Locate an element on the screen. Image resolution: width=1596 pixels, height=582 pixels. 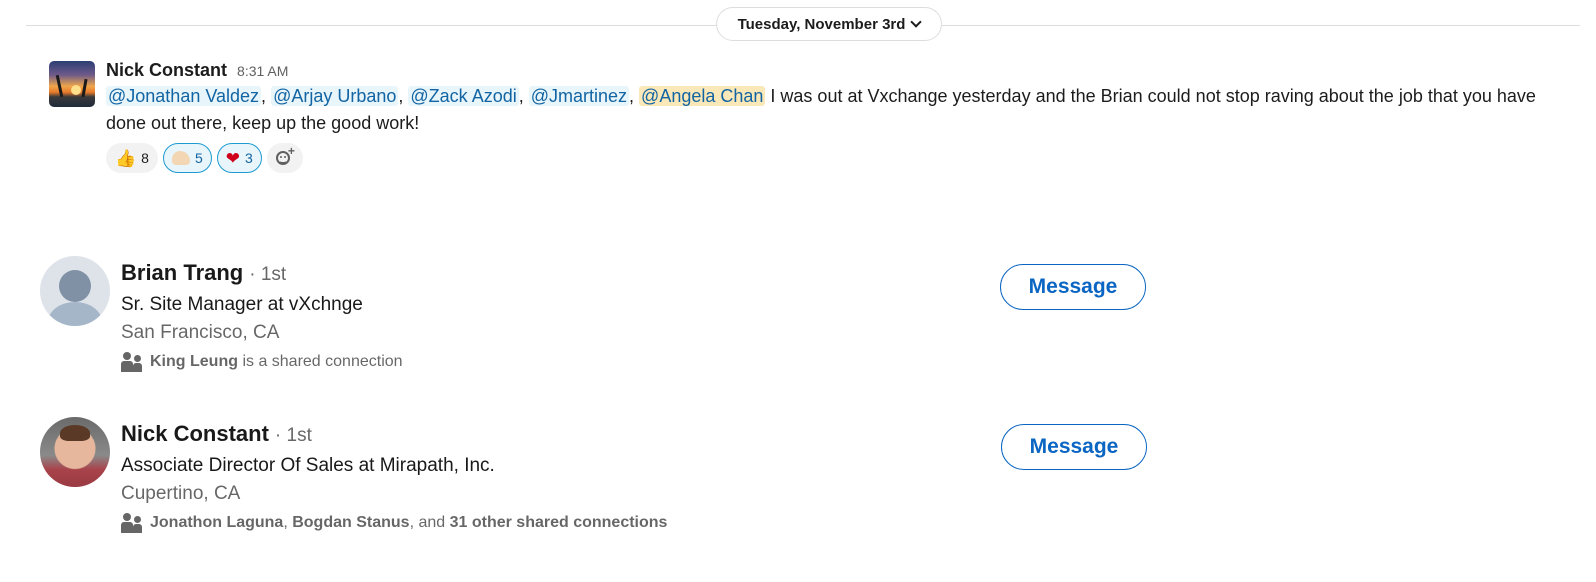
shared-connections: King Leung is a shared connection is located at coordinates (262, 362).